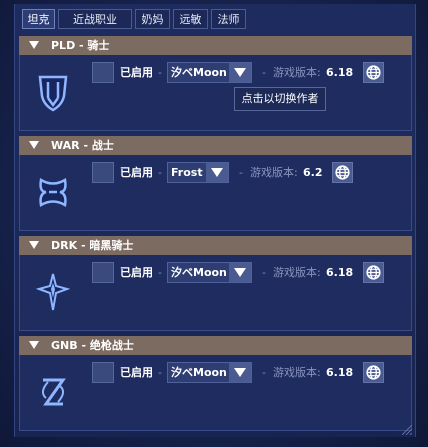 The image size is (428, 447). Describe the element at coordinates (53, 192) in the screenshot. I see `warrior-axe-icon` at that location.